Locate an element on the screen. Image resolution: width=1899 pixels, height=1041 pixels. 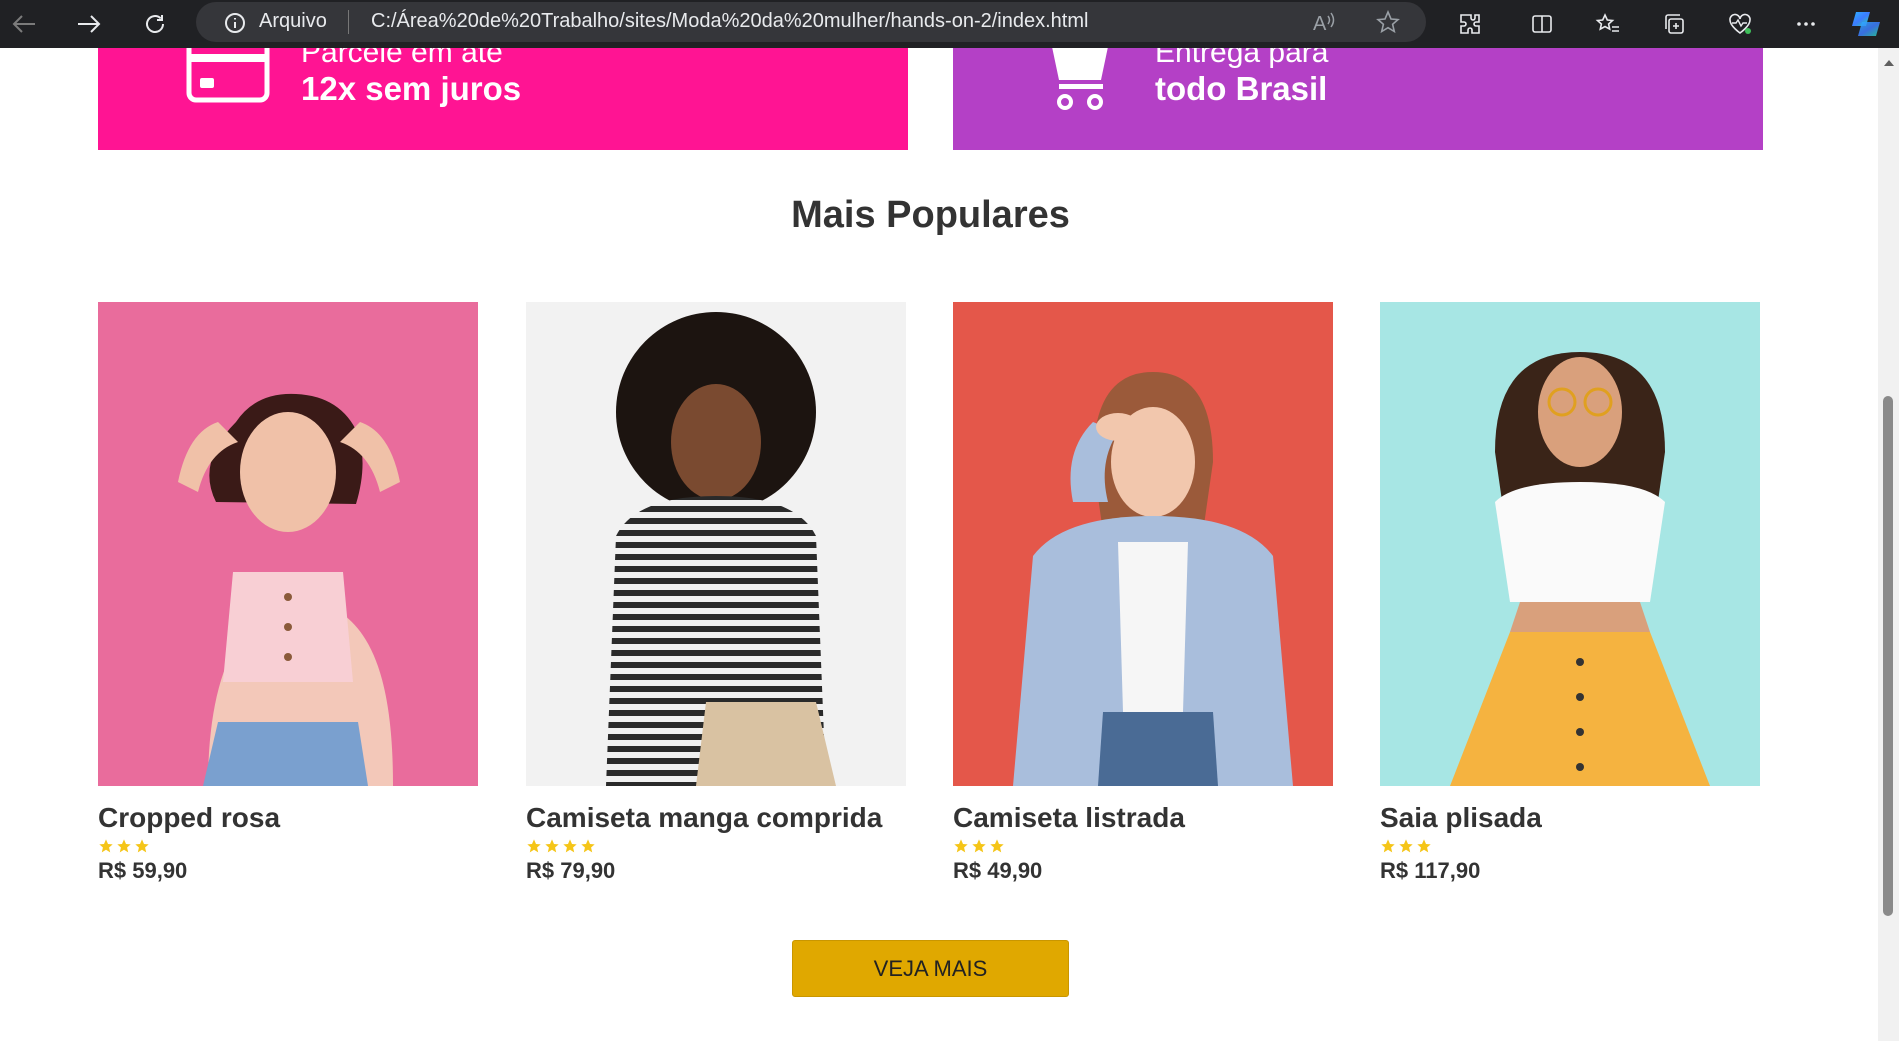
heart-pulse-icon is located at coordinates (1740, 23).